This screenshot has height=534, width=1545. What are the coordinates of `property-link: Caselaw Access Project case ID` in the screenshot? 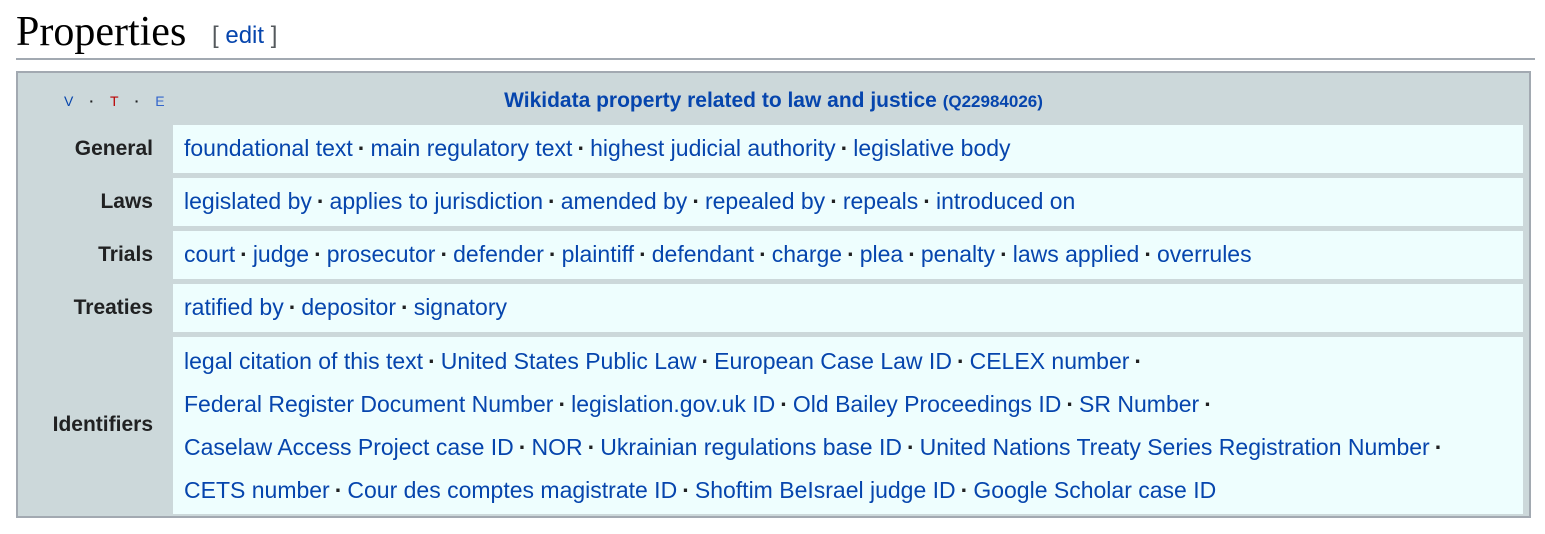 It's located at (349, 447).